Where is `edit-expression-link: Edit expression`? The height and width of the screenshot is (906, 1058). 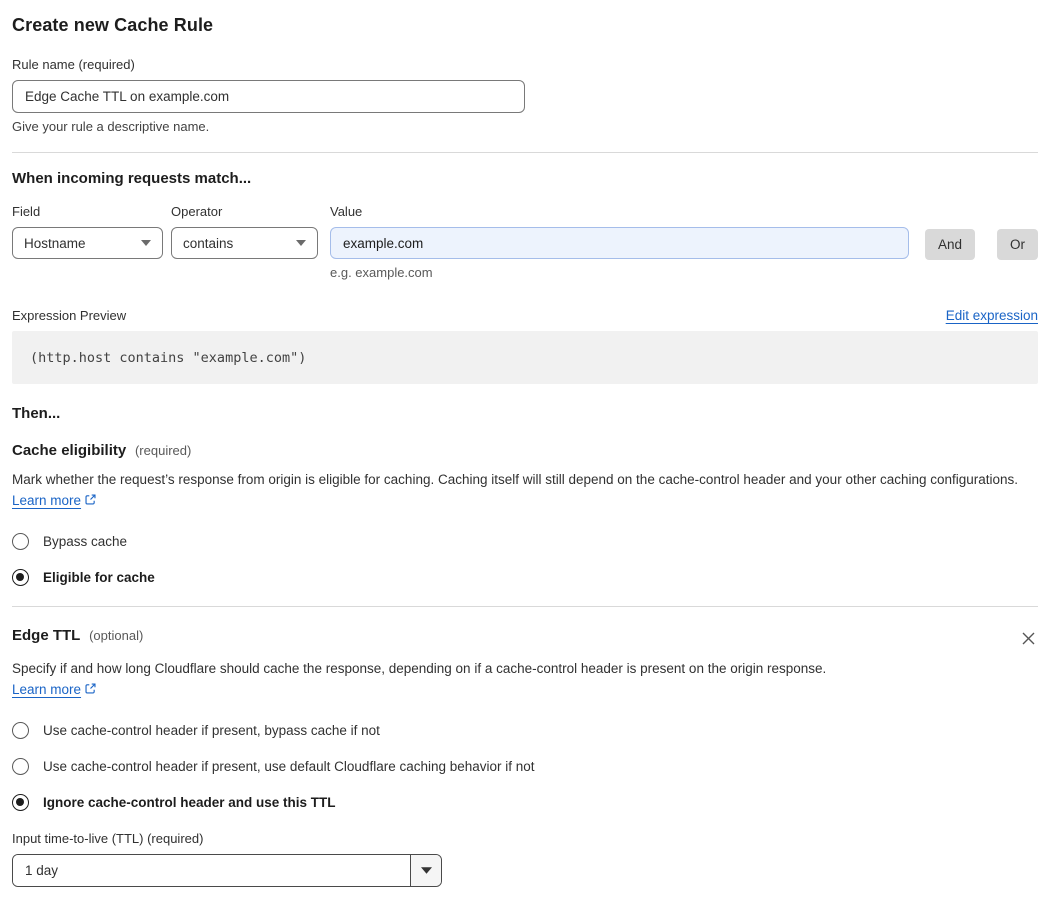
edit-expression-link: Edit expression is located at coordinates (992, 315).